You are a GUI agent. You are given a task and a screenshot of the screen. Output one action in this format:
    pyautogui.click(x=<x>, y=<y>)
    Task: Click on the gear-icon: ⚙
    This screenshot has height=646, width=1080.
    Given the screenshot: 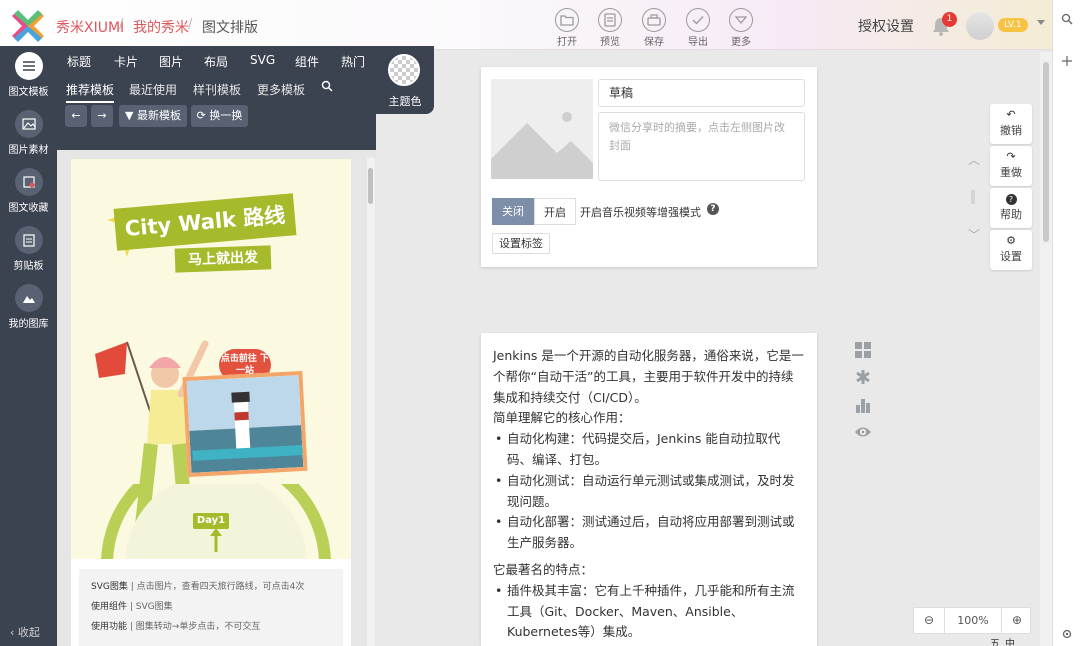 What is the action you would take?
    pyautogui.click(x=1011, y=240)
    